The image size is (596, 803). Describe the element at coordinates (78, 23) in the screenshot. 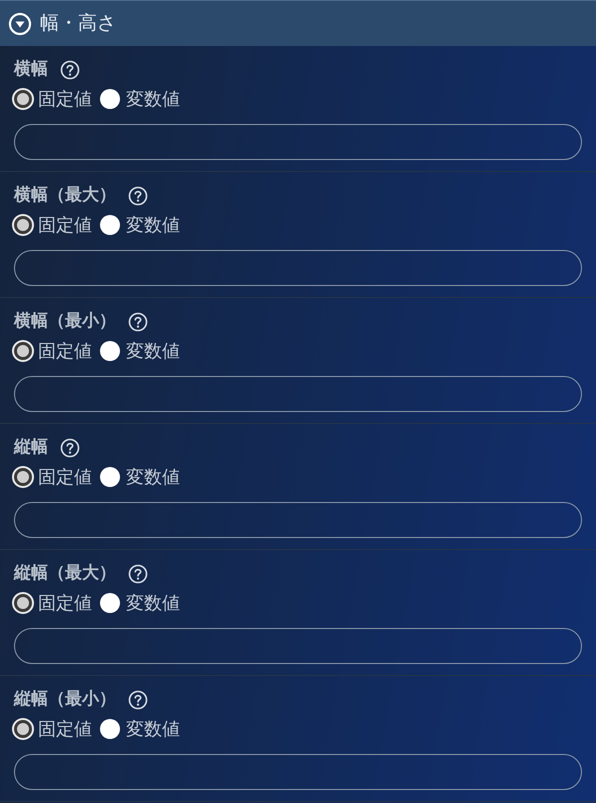

I see `section-title: 幅・高さ` at that location.